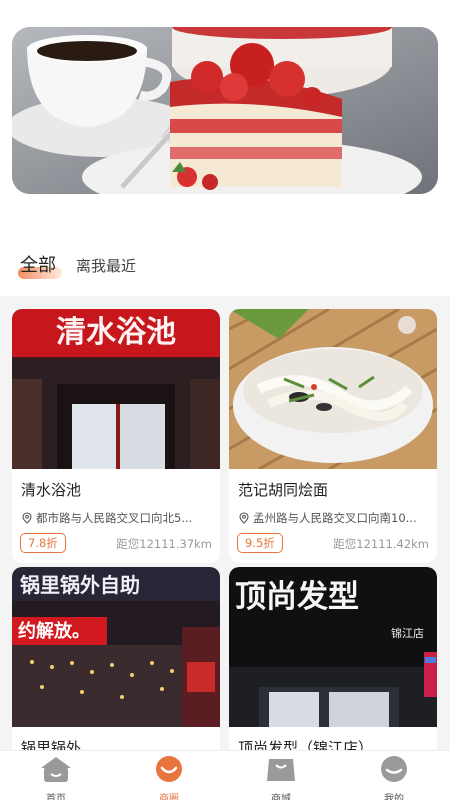 This screenshot has height=800, width=450. I want to click on smile-icon, so click(169, 769).